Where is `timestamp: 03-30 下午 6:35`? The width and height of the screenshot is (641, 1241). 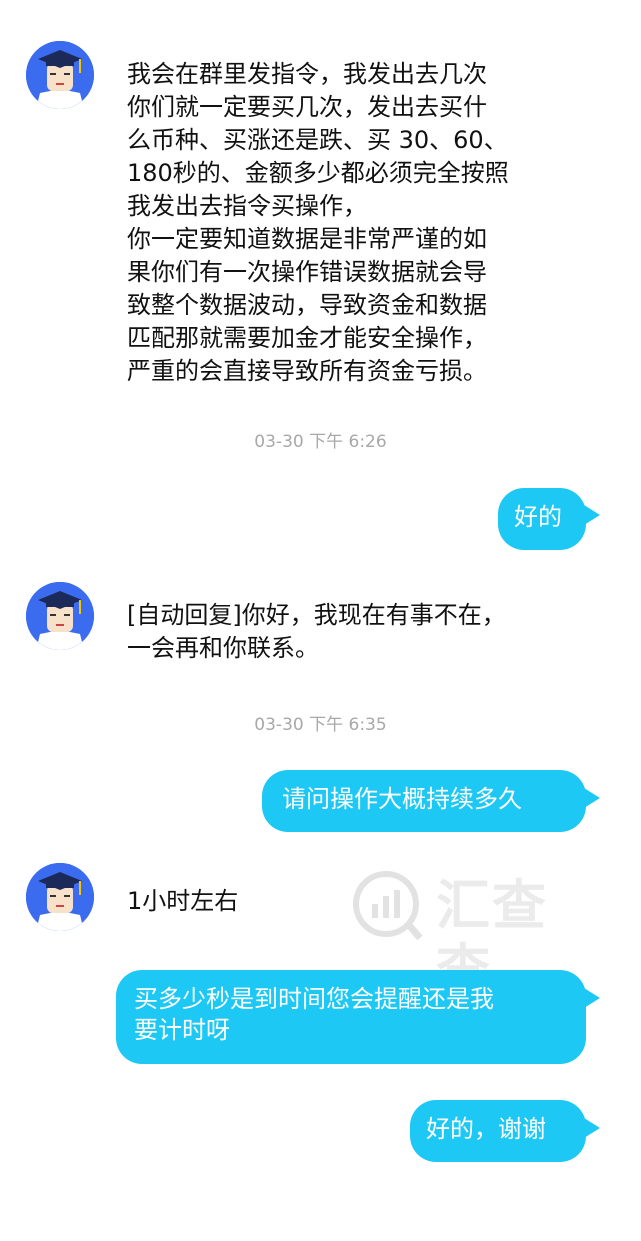 timestamp: 03-30 下午 6:35 is located at coordinates (320, 725).